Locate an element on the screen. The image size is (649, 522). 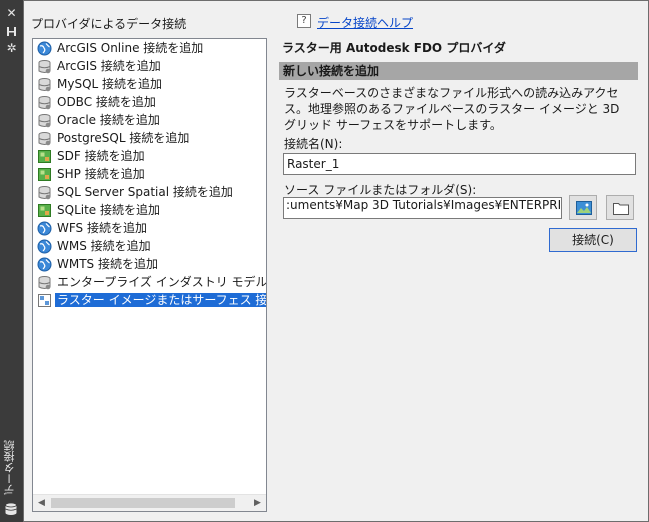
palette-title-strip: ✕ ✲ データ接続 is located at coordinates (11, 261).